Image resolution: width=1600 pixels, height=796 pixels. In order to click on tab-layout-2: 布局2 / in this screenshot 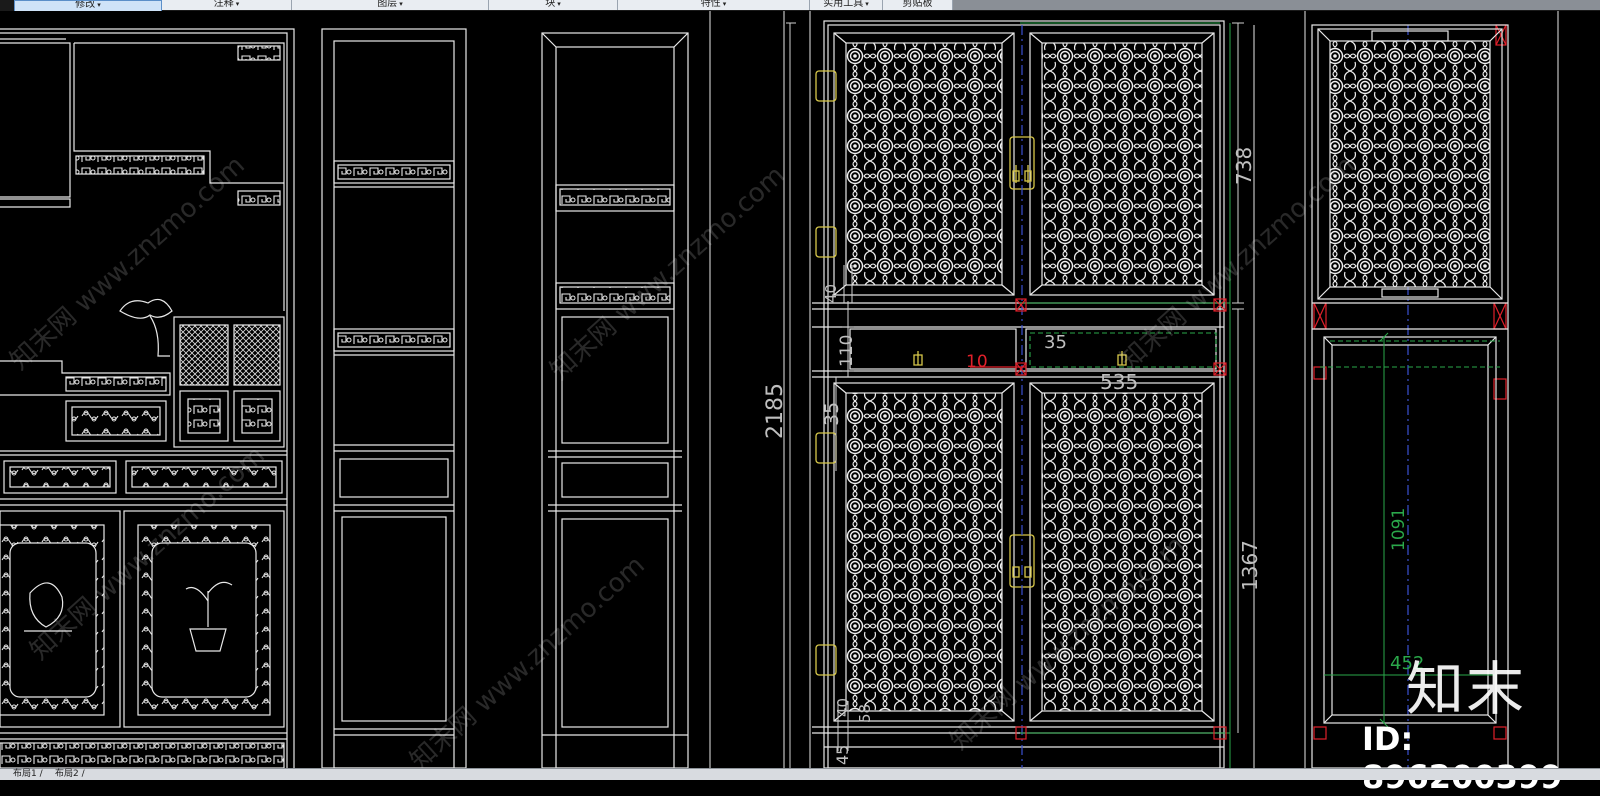, I will do `click(70, 774)`.